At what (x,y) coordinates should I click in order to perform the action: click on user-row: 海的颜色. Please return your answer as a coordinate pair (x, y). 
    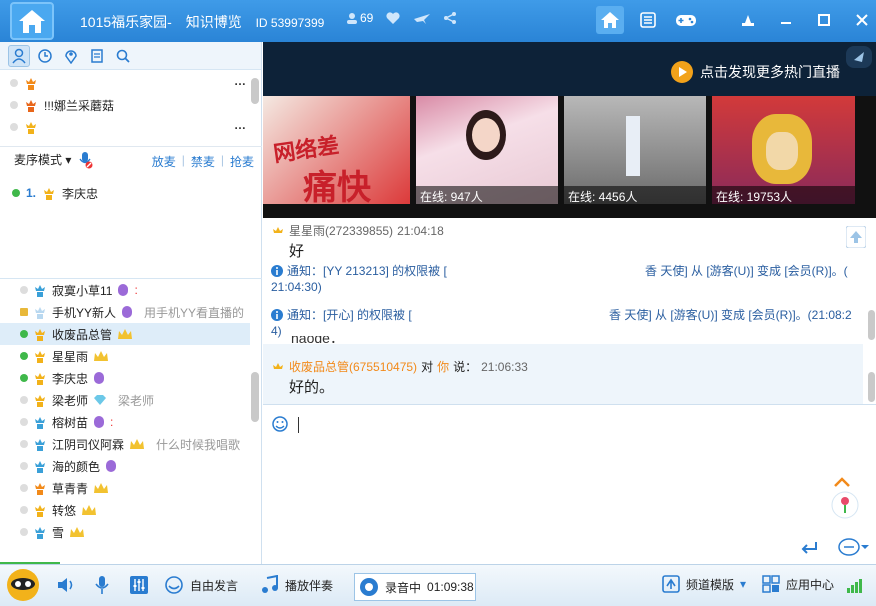
    Looking at the image, I should click on (125, 466).